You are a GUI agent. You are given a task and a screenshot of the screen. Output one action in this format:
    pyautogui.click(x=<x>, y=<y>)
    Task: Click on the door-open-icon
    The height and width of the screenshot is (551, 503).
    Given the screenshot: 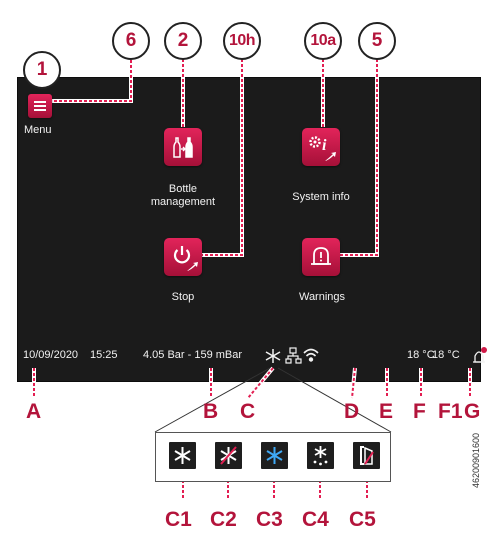 What is the action you would take?
    pyautogui.click(x=366, y=455)
    